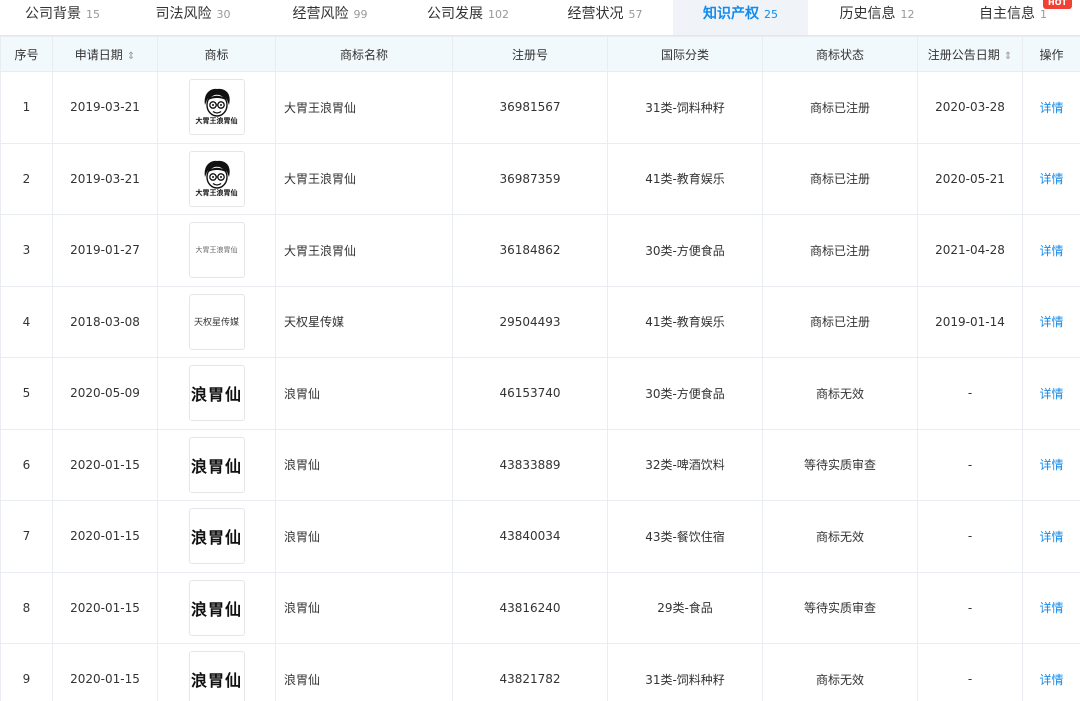 Image resolution: width=1080 pixels, height=701 pixels. I want to click on cell-index: 6, so click(26, 464).